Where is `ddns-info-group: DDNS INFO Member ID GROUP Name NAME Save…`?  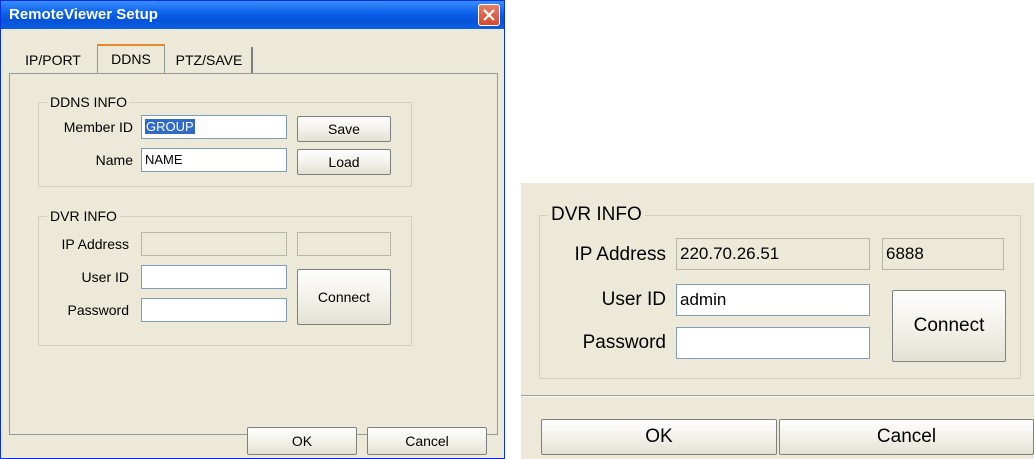 ddns-info-group: DDNS INFO Member ID GROUP Name NAME Save… is located at coordinates (225, 140).